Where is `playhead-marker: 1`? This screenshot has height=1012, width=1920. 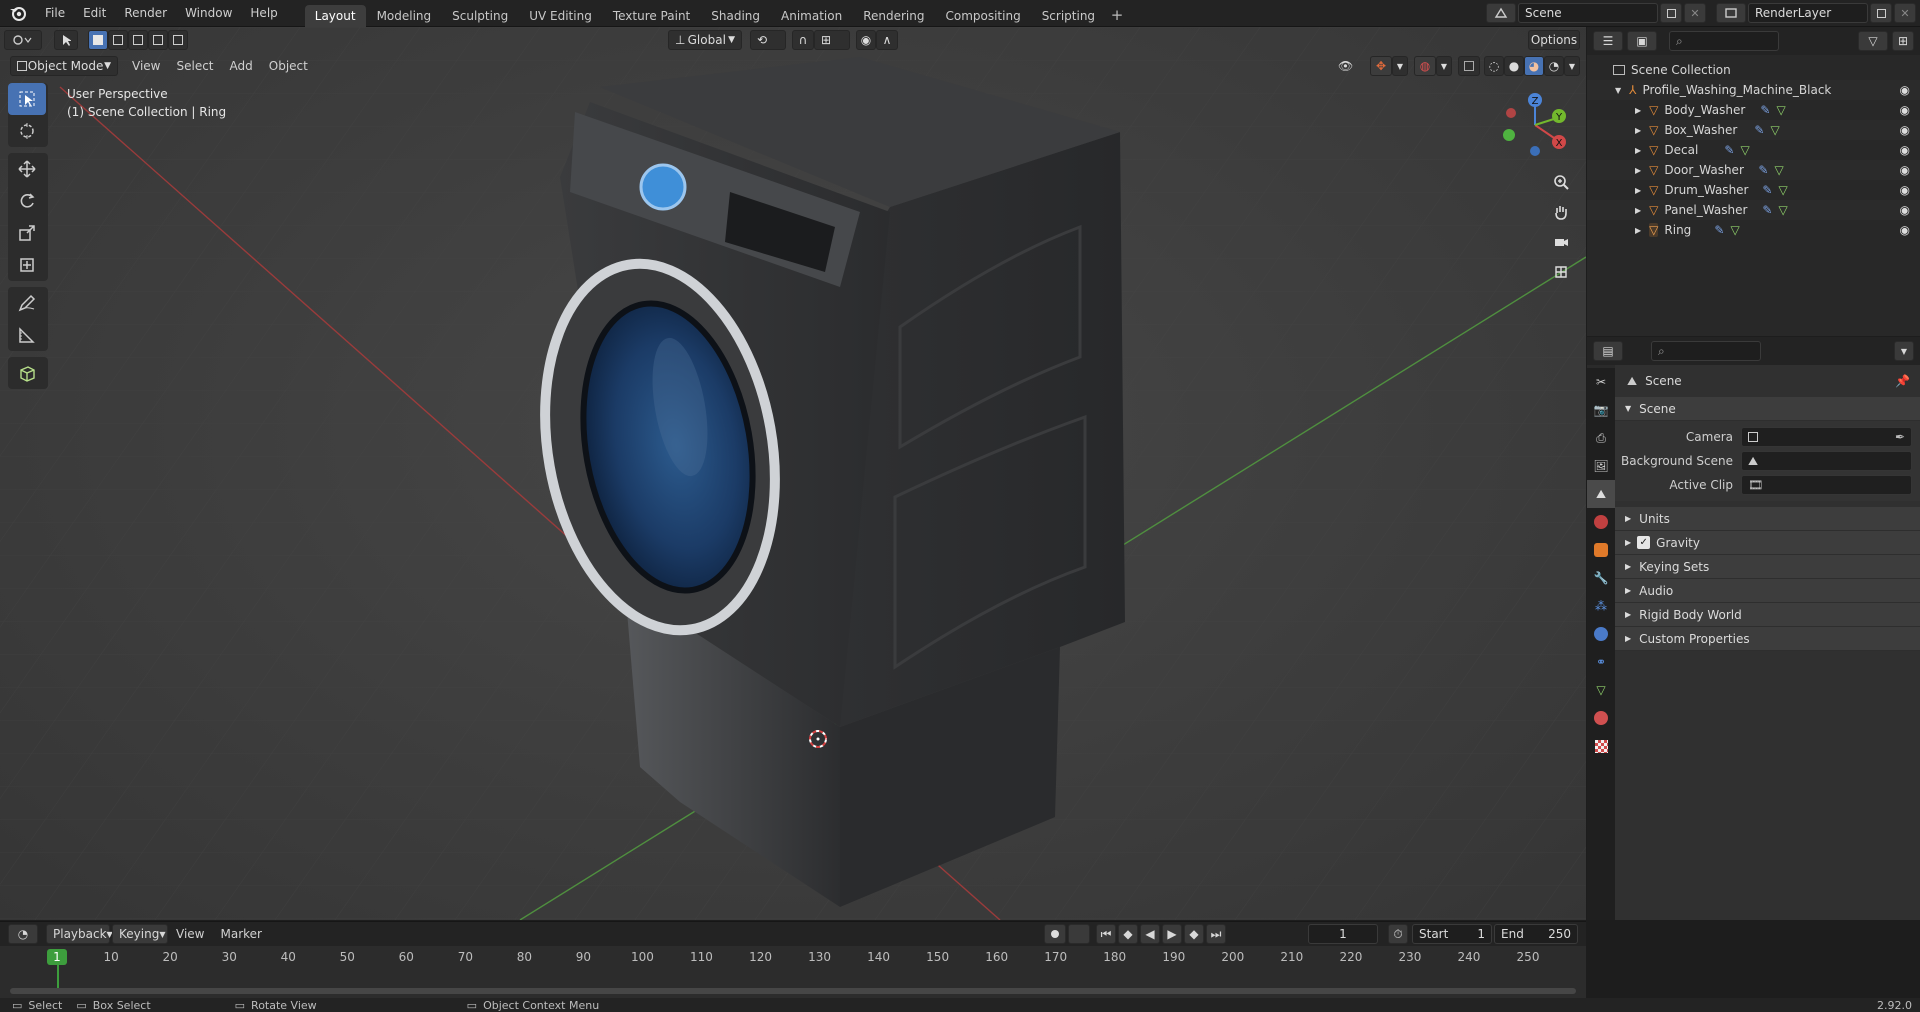 playhead-marker: 1 is located at coordinates (57, 957).